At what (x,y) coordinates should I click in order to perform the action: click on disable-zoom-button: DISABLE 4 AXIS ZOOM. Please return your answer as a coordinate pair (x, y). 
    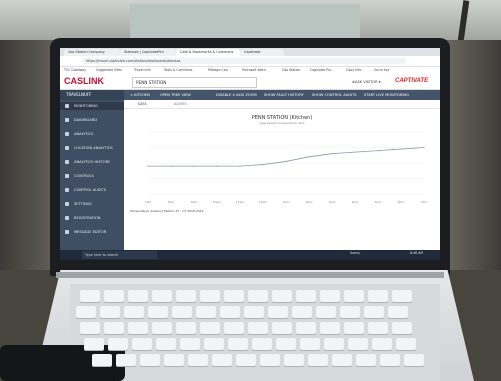
    Looking at the image, I should click on (236, 95).